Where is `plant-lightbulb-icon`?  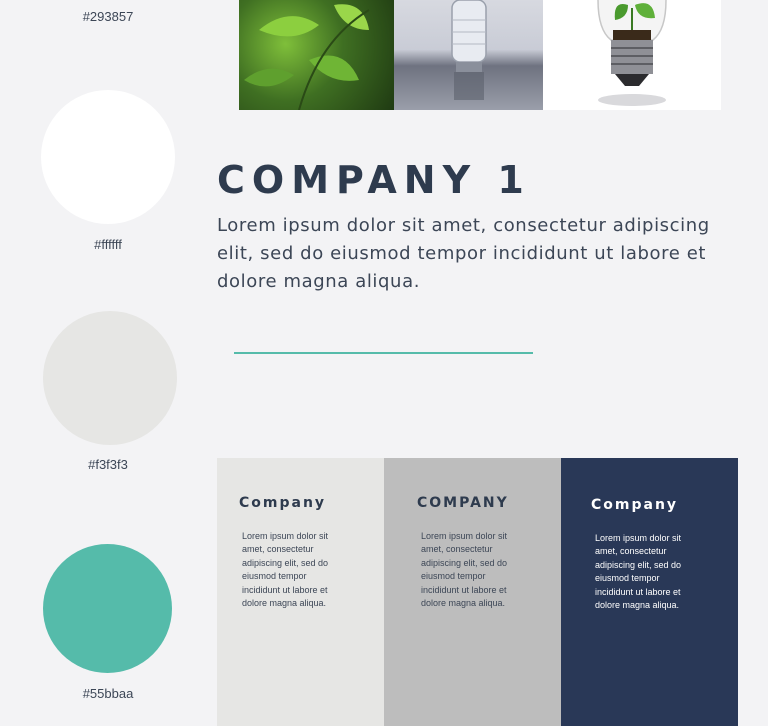
plant-lightbulb-icon is located at coordinates (632, 53).